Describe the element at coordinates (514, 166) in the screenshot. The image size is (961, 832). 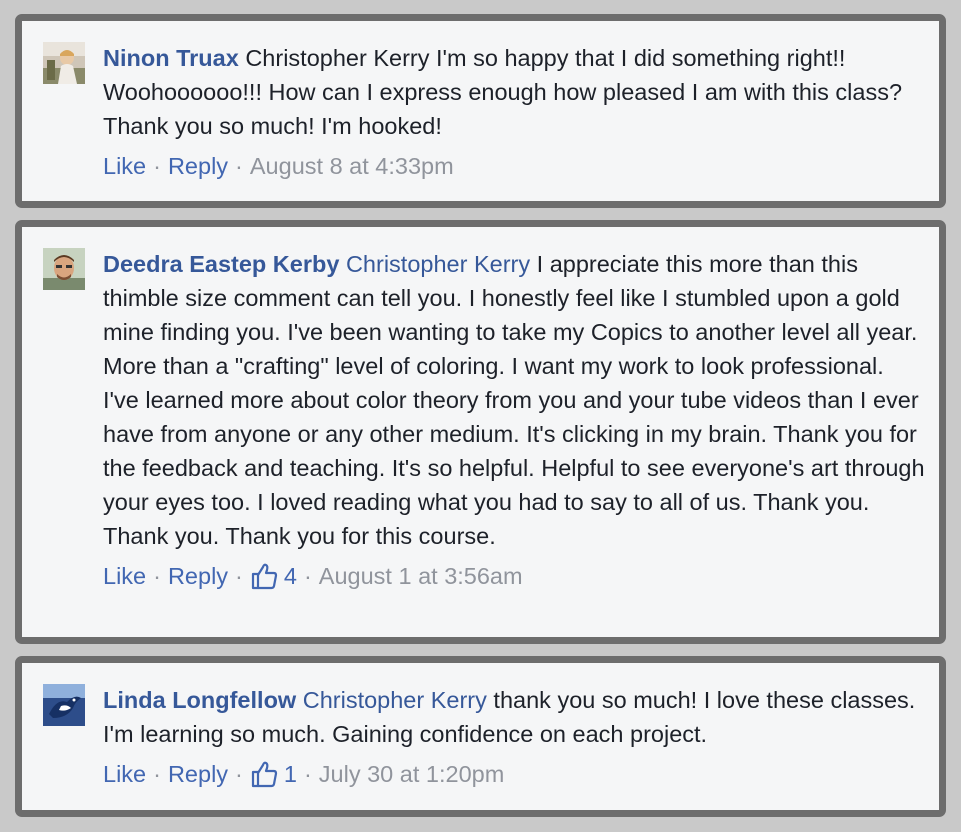
I see `comment-actions: Like · Reply · August 8 at 4:33pm` at that location.